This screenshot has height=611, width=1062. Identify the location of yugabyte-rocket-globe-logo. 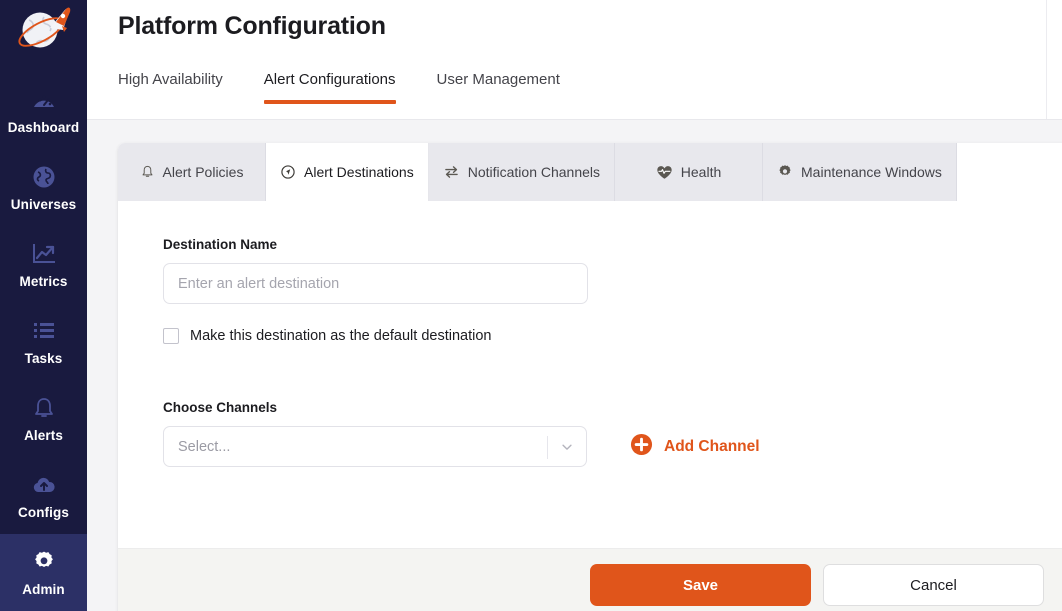
(43, 27).